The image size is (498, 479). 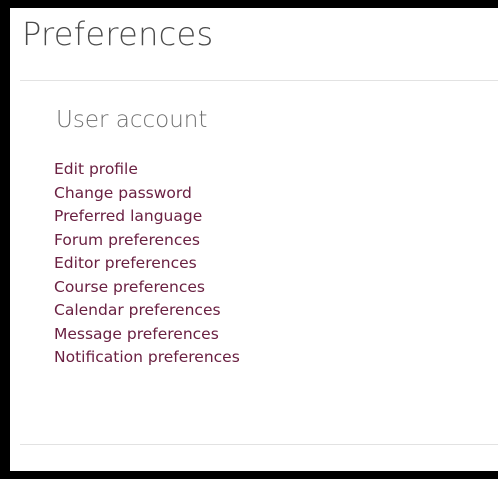 I want to click on list-item: Change password, so click(x=147, y=194).